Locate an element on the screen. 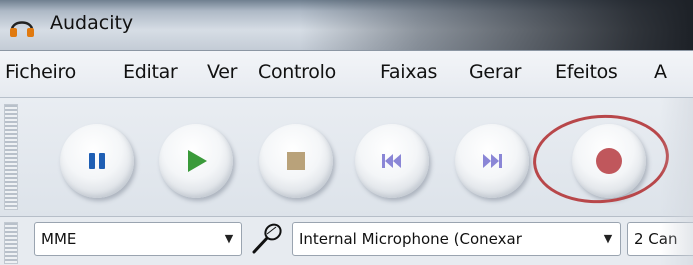 The image size is (693, 265). skip-start-icon is located at coordinates (391, 161).